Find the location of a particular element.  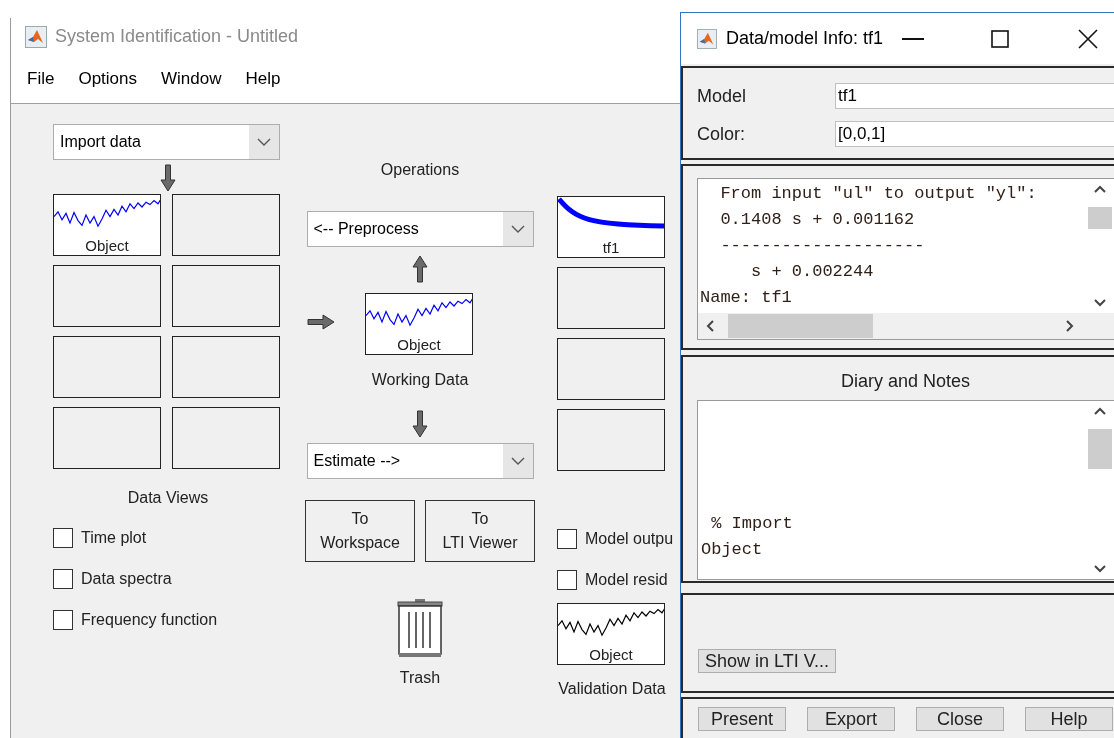

scroll-left-icon is located at coordinates (710, 326).